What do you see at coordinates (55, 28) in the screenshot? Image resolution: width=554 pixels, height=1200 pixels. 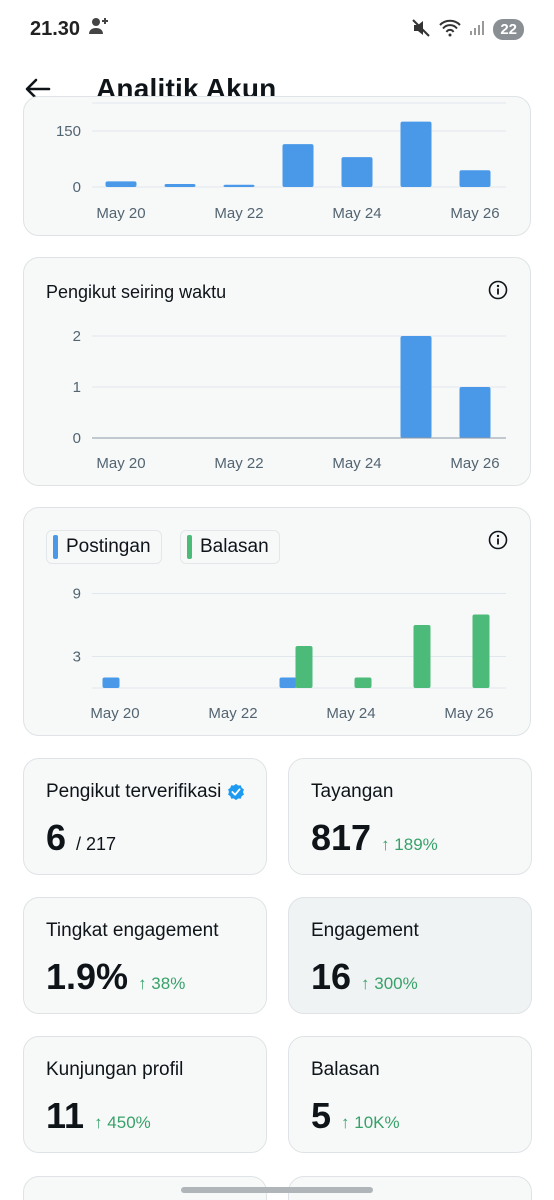 I see `status-time: 21.30` at bounding box center [55, 28].